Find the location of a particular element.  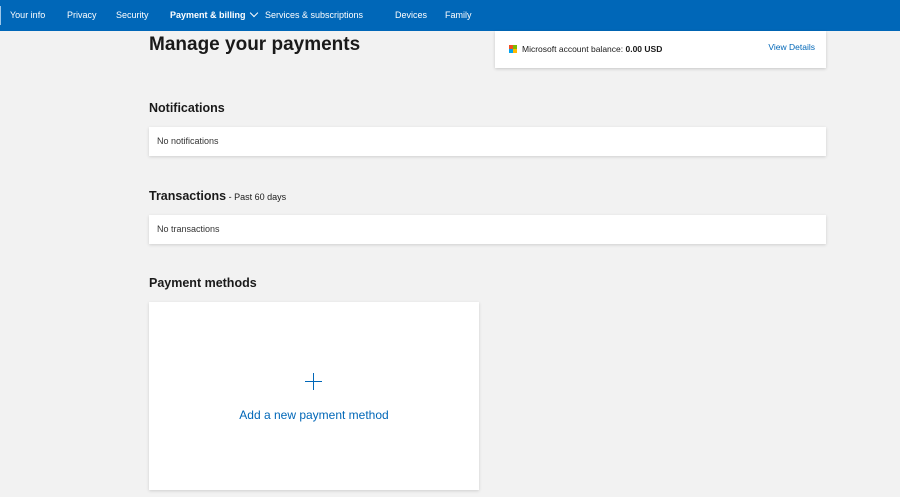

nav-item-devices: Devices is located at coordinates (411, 15).